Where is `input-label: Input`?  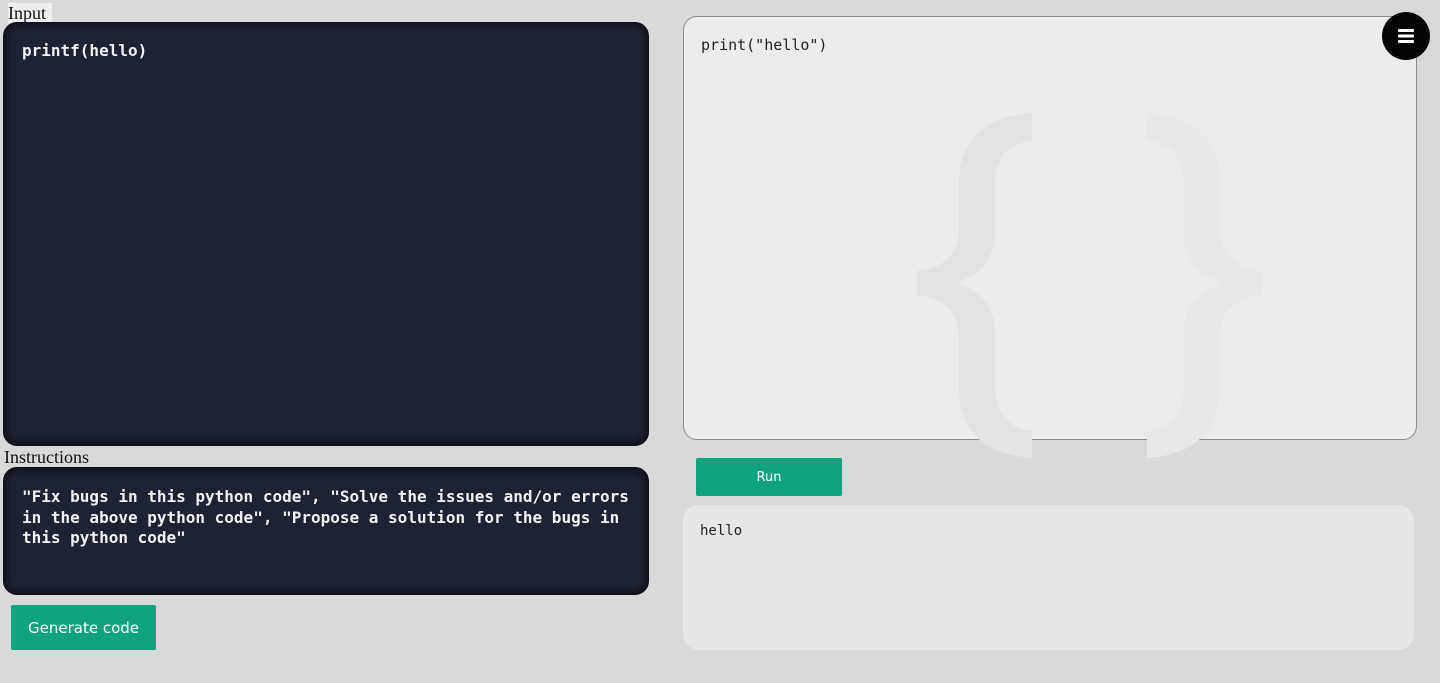
input-label: Input is located at coordinates (30, 13).